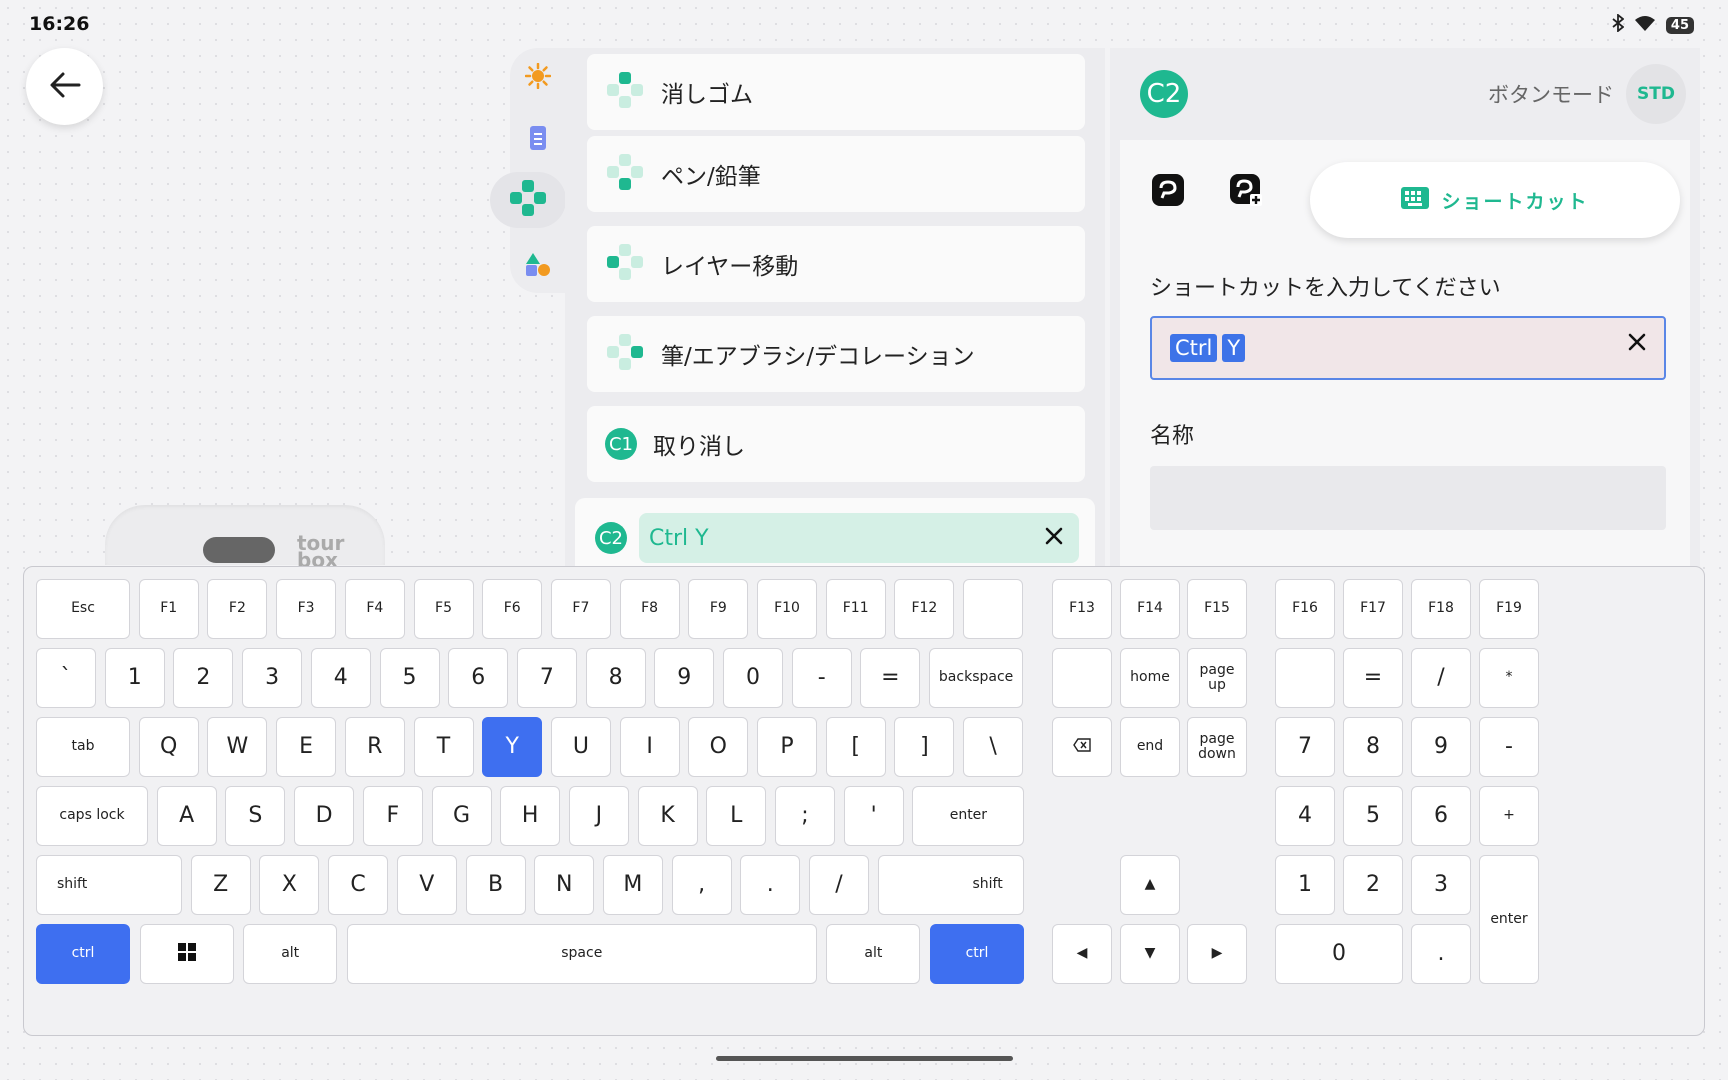 This screenshot has height=1080, width=1728. What do you see at coordinates (787, 747) in the screenshot?
I see `key-p: P` at bounding box center [787, 747].